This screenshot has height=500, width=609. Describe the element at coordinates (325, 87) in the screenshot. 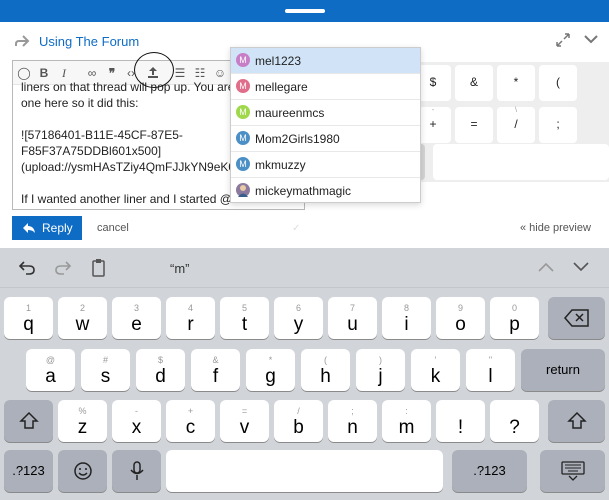

I see `autocomplete-item: M mellegare` at that location.